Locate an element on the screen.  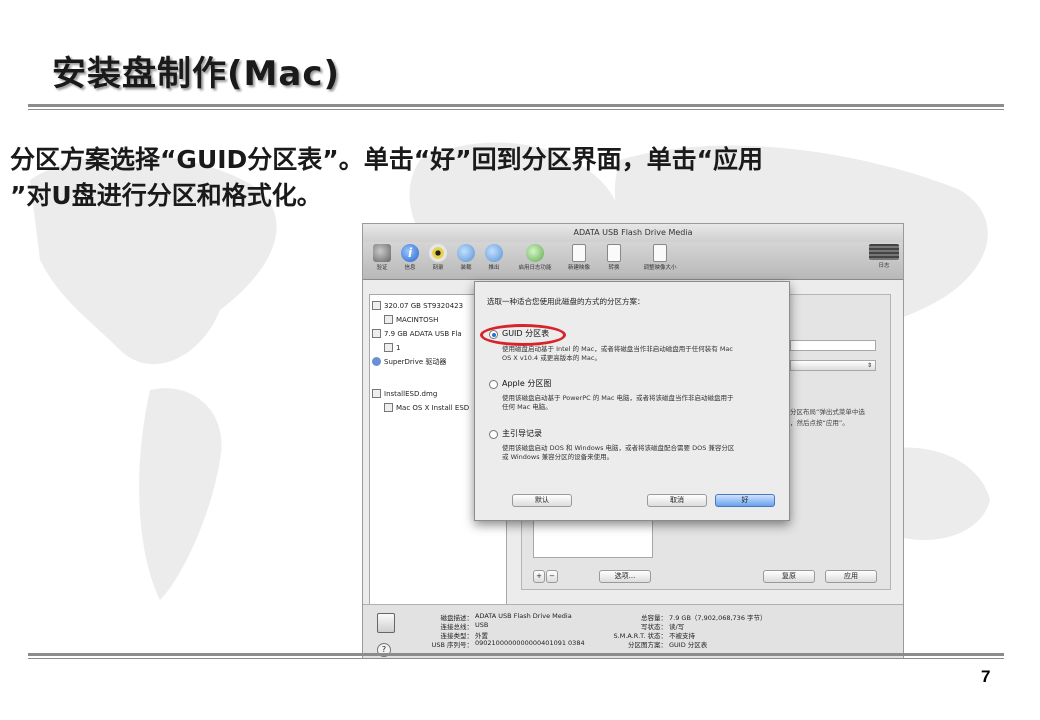
sidebar-item-label: Mac OS X Install ESD is located at coordinates (433, 408).